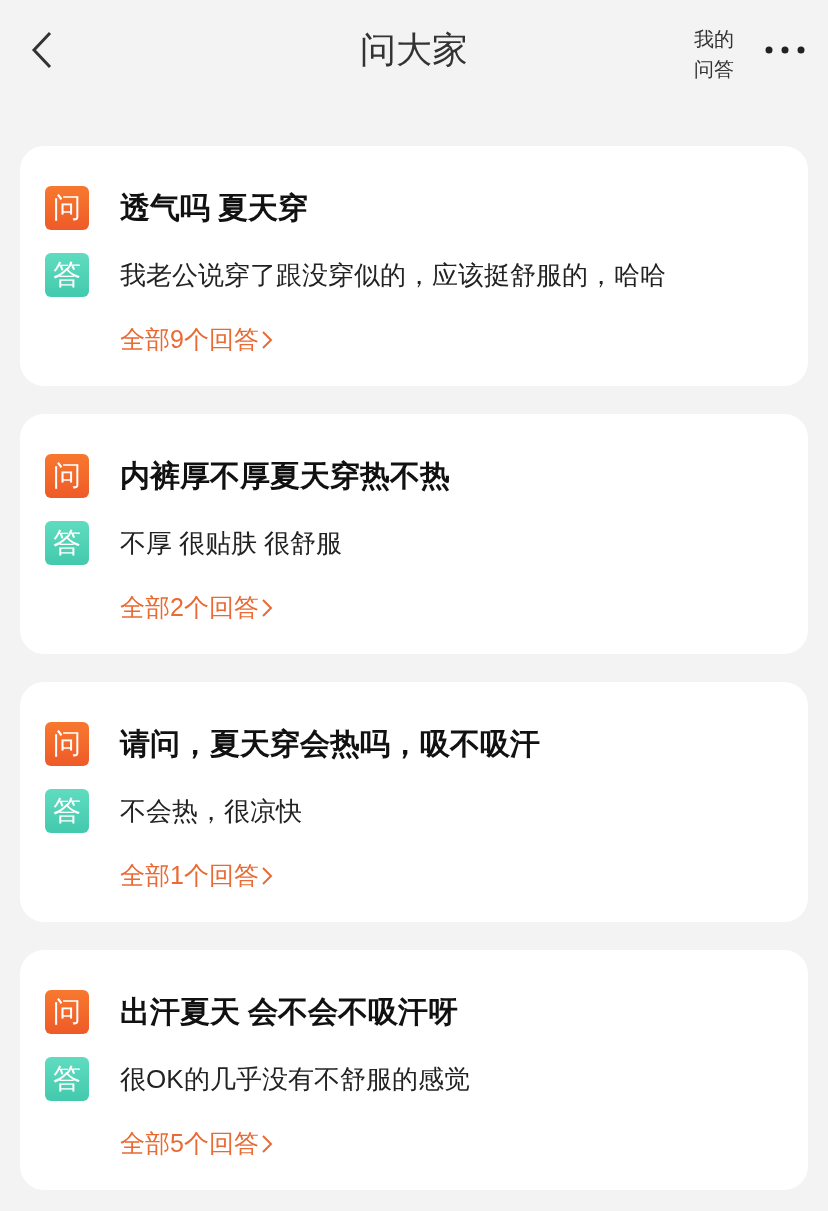  What do you see at coordinates (414, 50) in the screenshot?
I see `page-title: 问大家` at bounding box center [414, 50].